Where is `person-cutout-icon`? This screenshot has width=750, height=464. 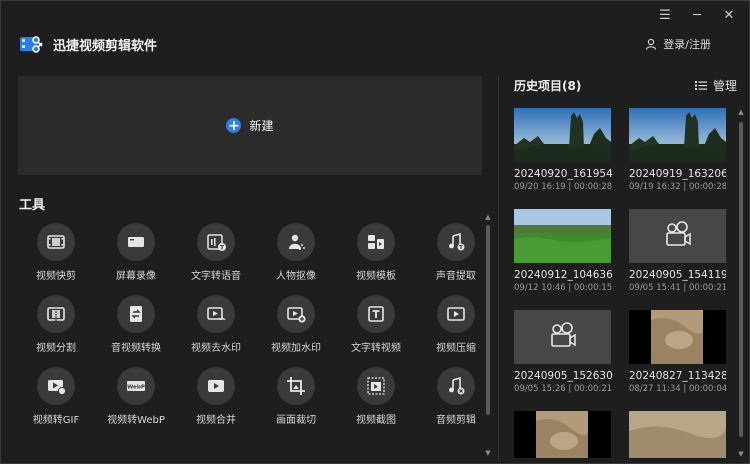 person-cutout-icon is located at coordinates (296, 242).